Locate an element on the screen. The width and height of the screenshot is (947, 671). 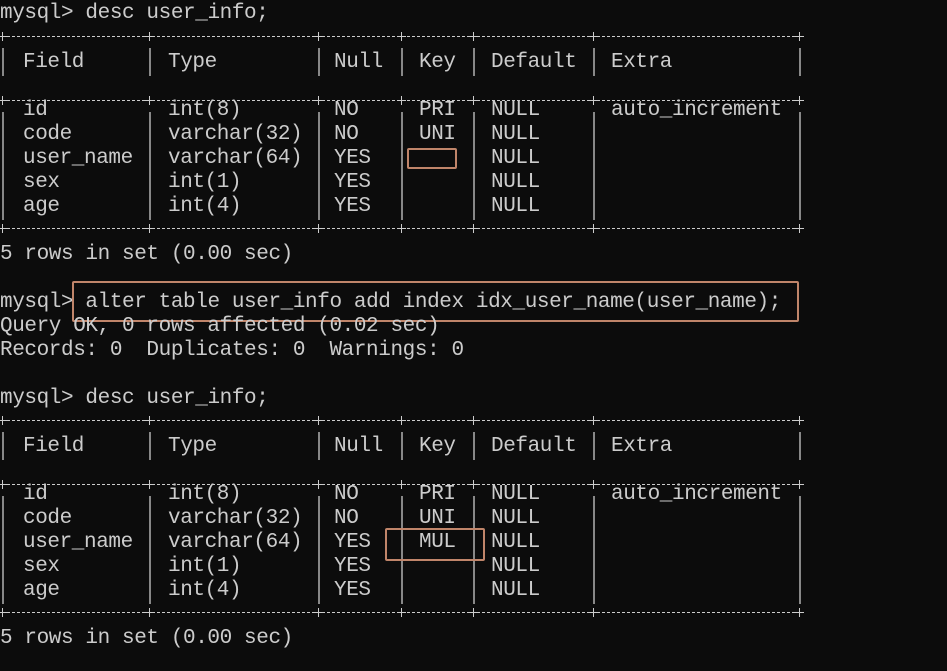
table-cell-key: UNI is located at coordinates (437, 134).